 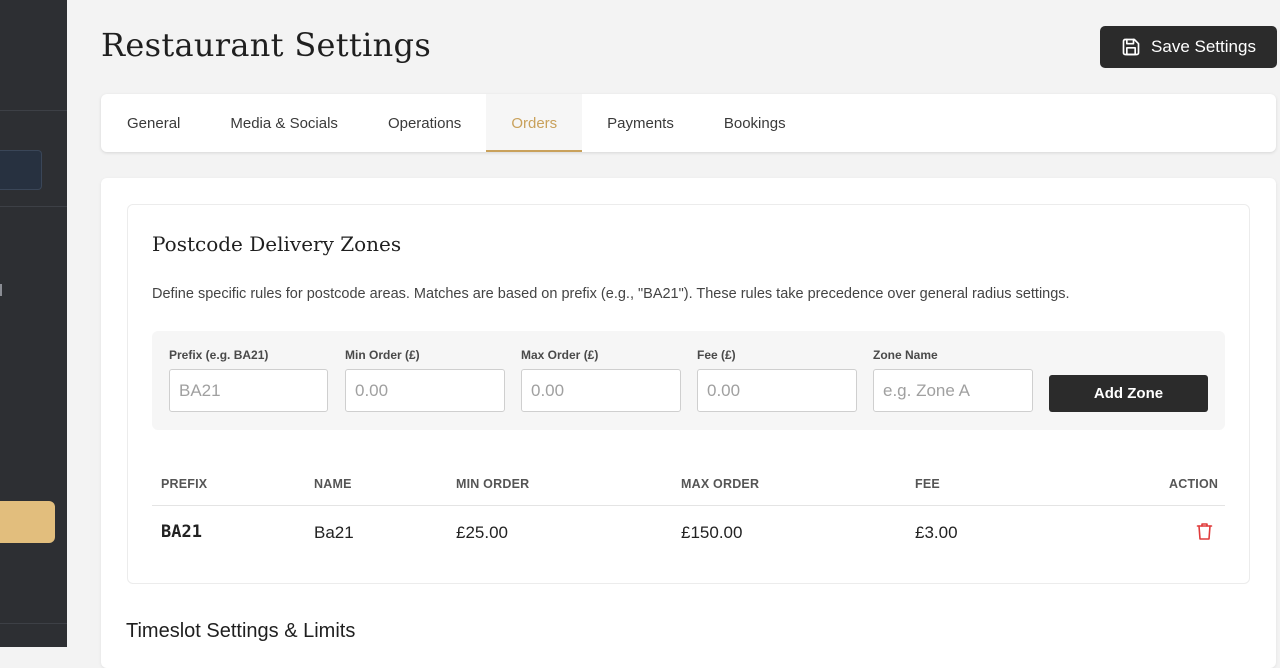 What do you see at coordinates (21, 170) in the screenshot?
I see `sidebar-item-selected` at bounding box center [21, 170].